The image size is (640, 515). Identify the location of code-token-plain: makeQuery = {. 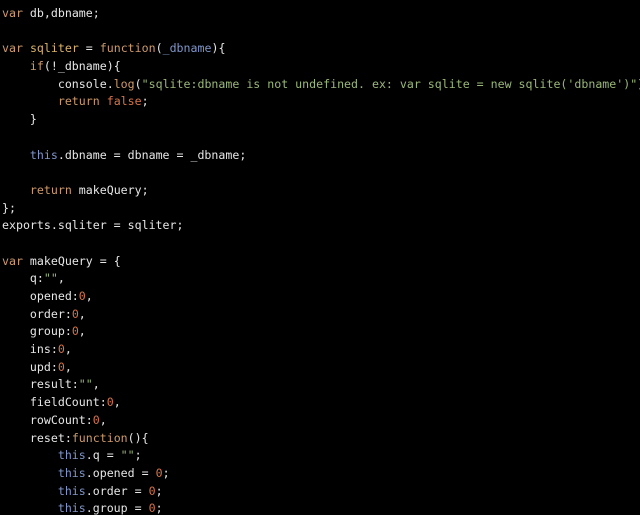
(71, 260).